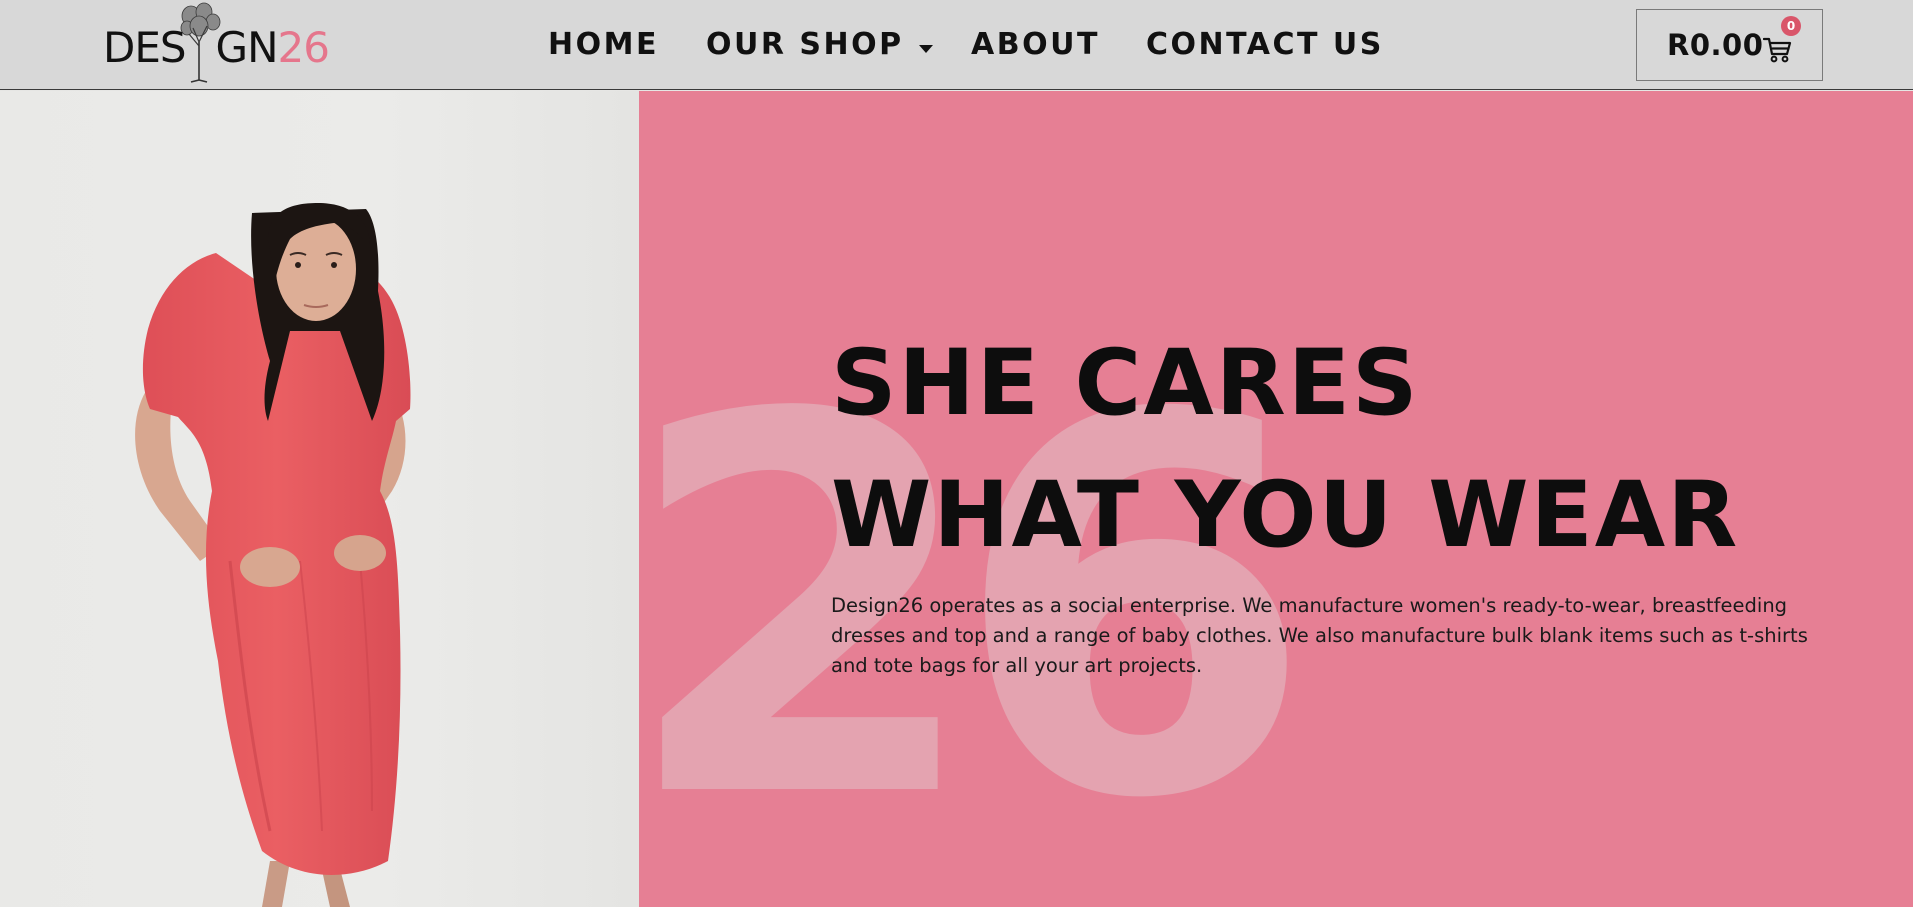 Image resolution: width=1913 pixels, height=907 pixels. Describe the element at coordinates (145, 47) in the screenshot. I see `logo-text-des: DES` at that location.